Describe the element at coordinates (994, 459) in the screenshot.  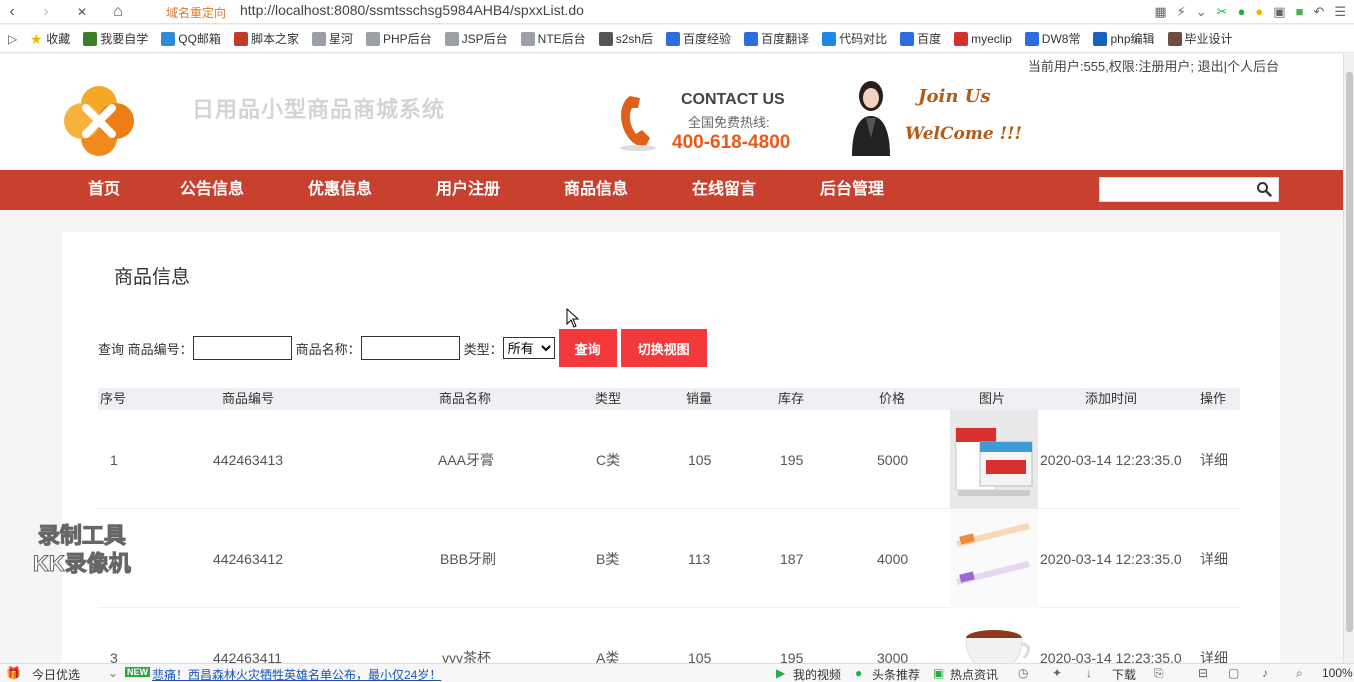
I see `toothpaste-image` at that location.